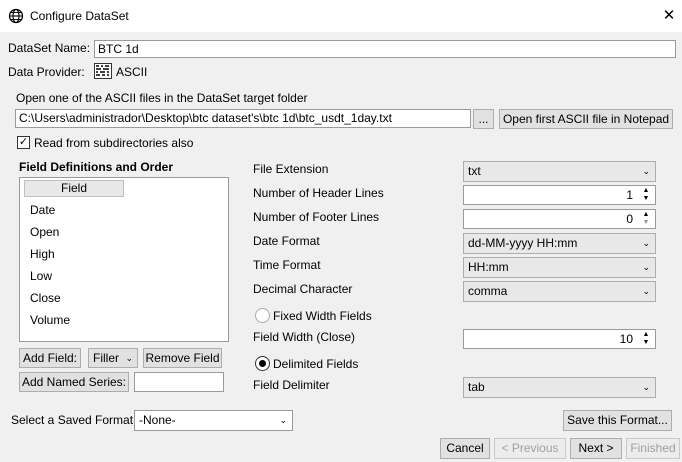  I want to click on list-item: Close, so click(45, 298).